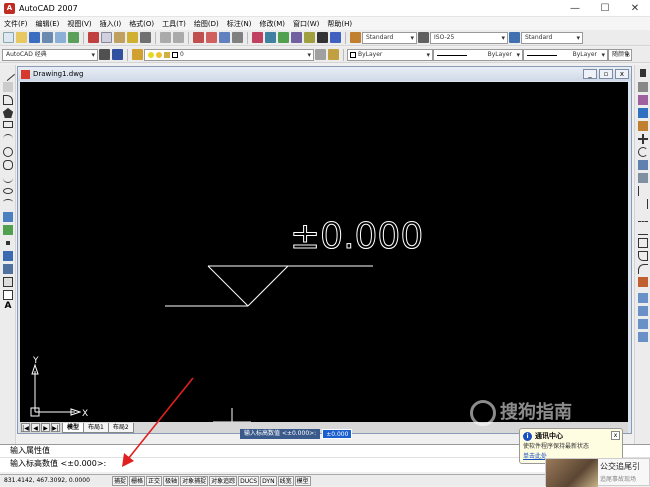 Image resolution: width=650 pixels, height=487 pixels. What do you see at coordinates (320, 54) in the screenshot?
I see `make-current-layer-icon` at bounding box center [320, 54].